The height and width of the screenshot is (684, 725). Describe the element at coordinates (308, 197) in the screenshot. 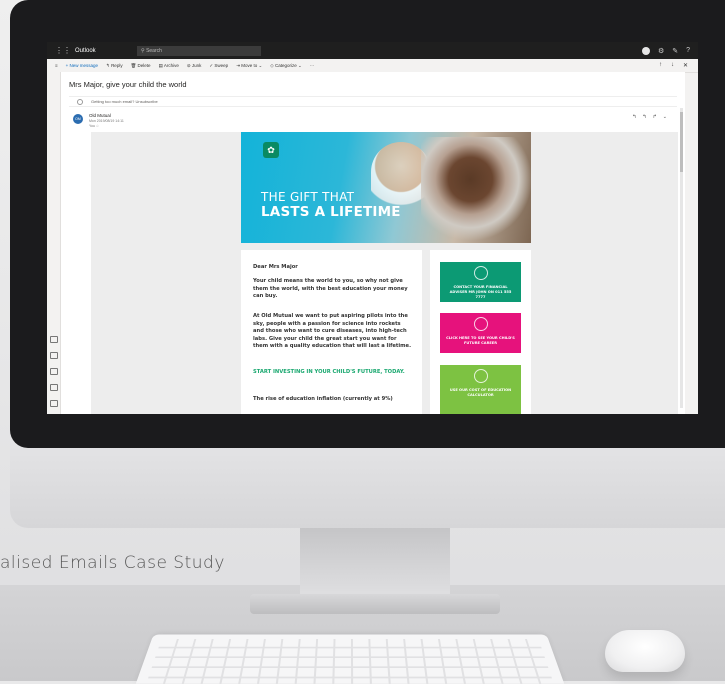

I see `hero-headline-line1: THE GIFT THAT` at that location.